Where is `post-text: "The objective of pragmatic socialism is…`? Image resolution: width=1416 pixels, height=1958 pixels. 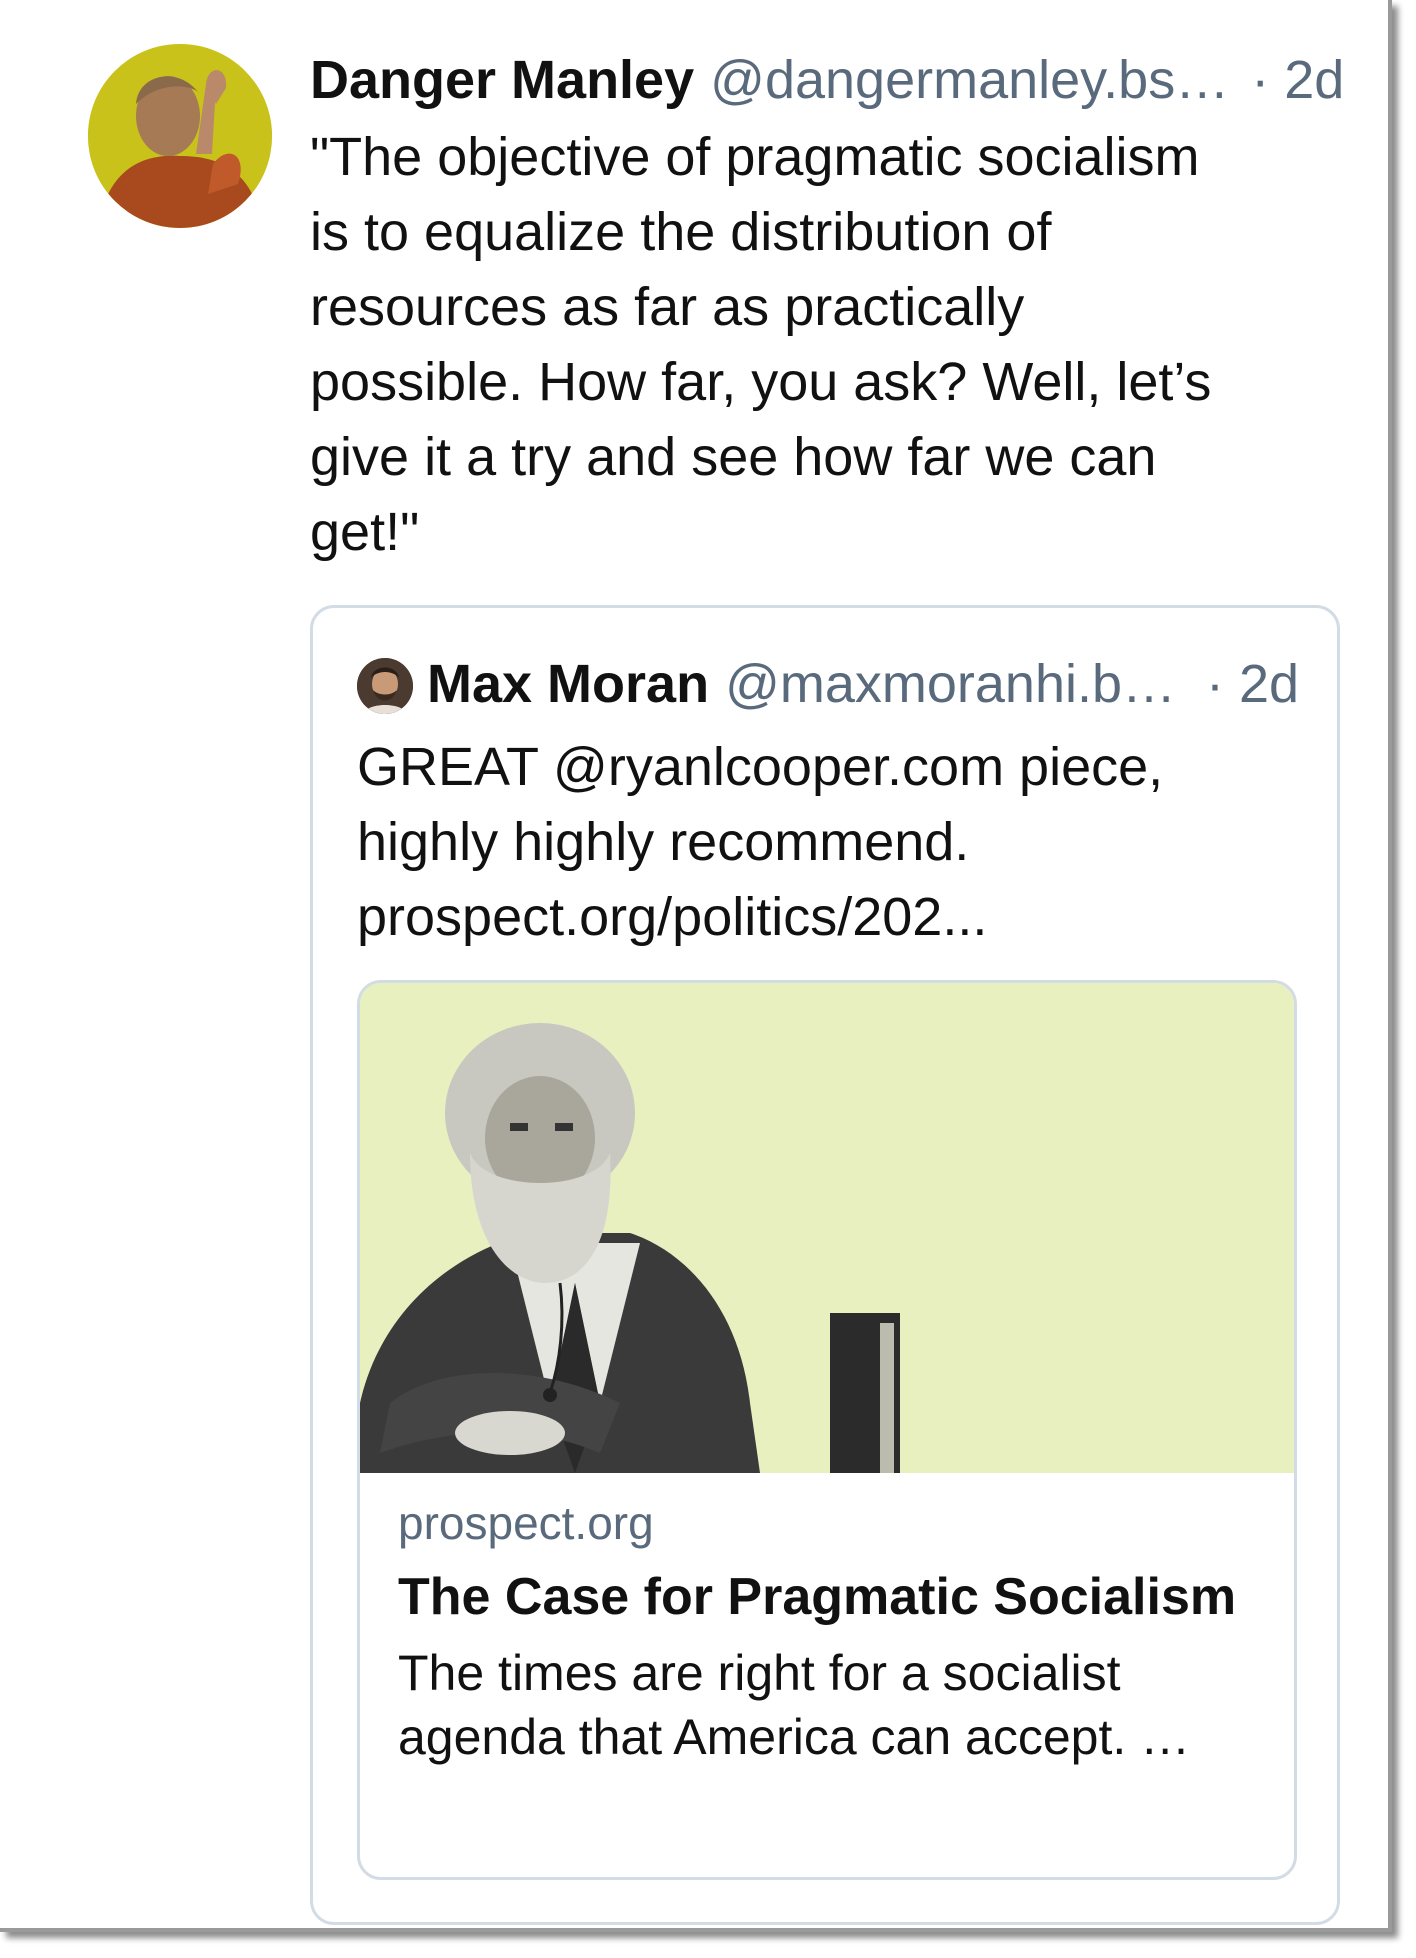
post-text: "The objective of pragmatic socialism is… is located at coordinates (761, 344).